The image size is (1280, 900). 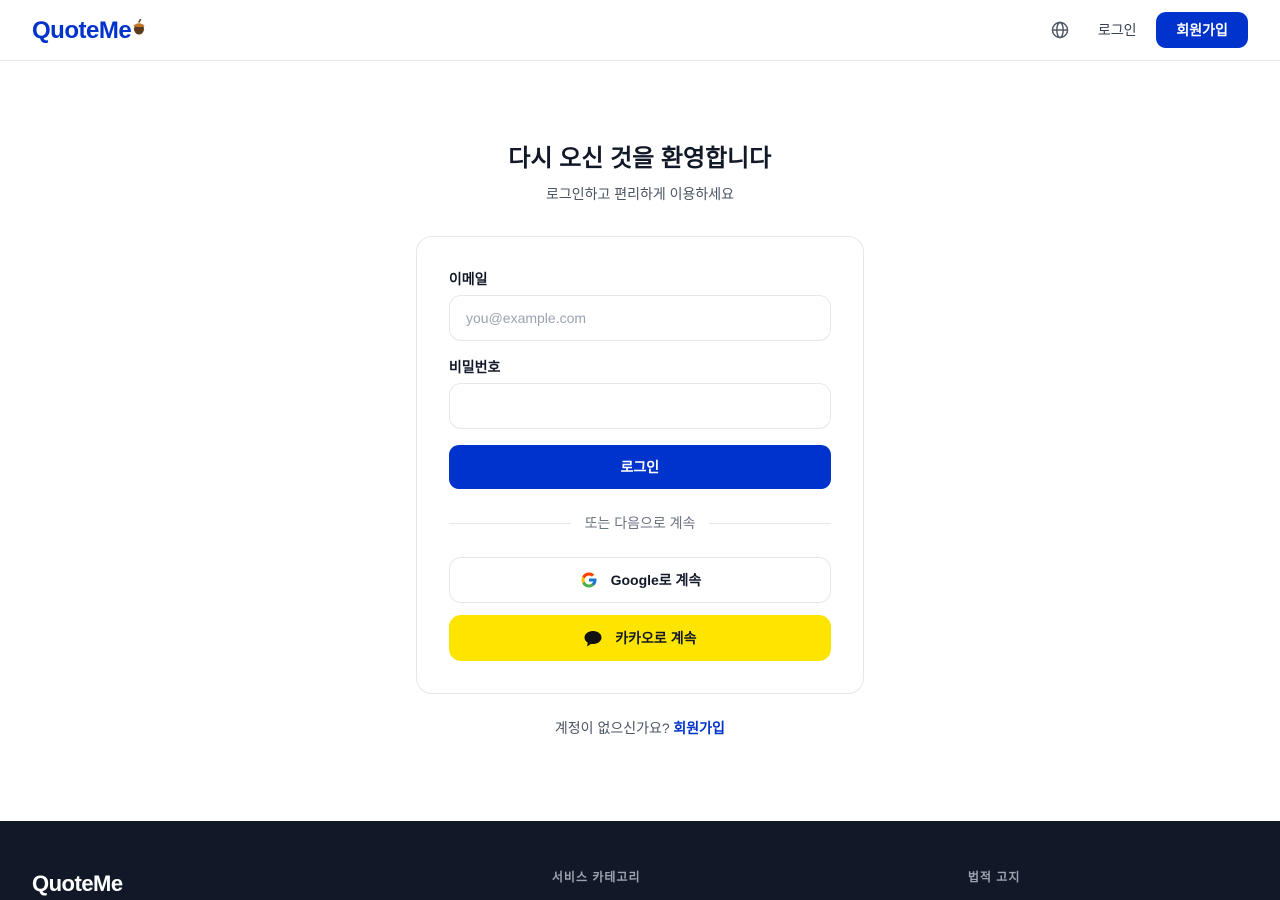 What do you see at coordinates (1149, 30) in the screenshot?
I see `header-actions: 로그인 회원가입` at bounding box center [1149, 30].